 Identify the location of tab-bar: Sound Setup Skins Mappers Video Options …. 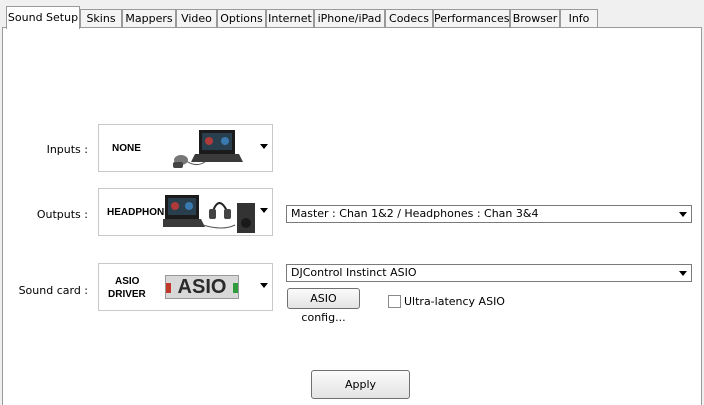
(352, 14).